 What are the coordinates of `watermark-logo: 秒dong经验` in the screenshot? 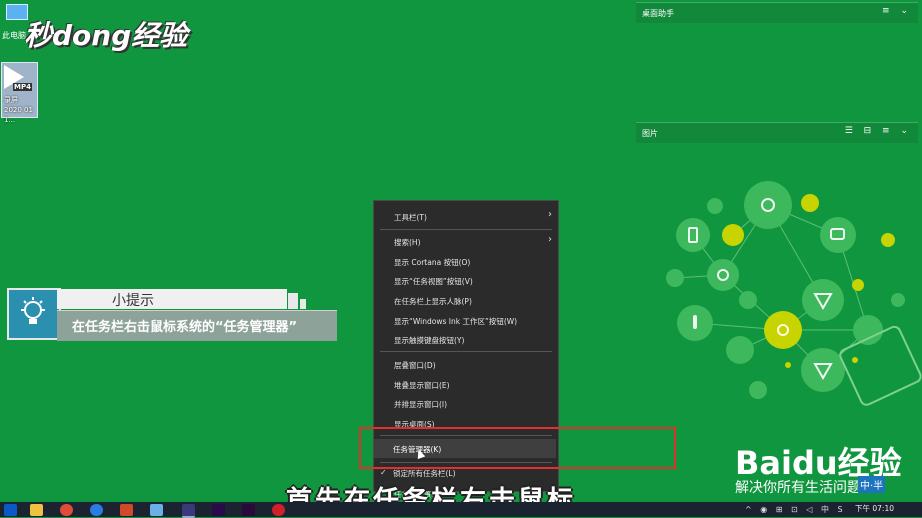 It's located at (106, 35).